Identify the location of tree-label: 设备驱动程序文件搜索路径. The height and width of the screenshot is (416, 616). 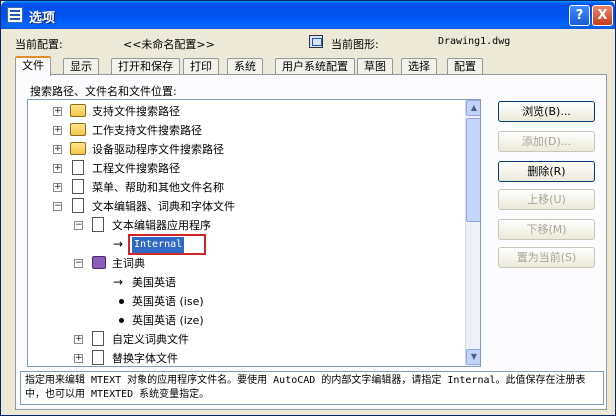
(158, 149).